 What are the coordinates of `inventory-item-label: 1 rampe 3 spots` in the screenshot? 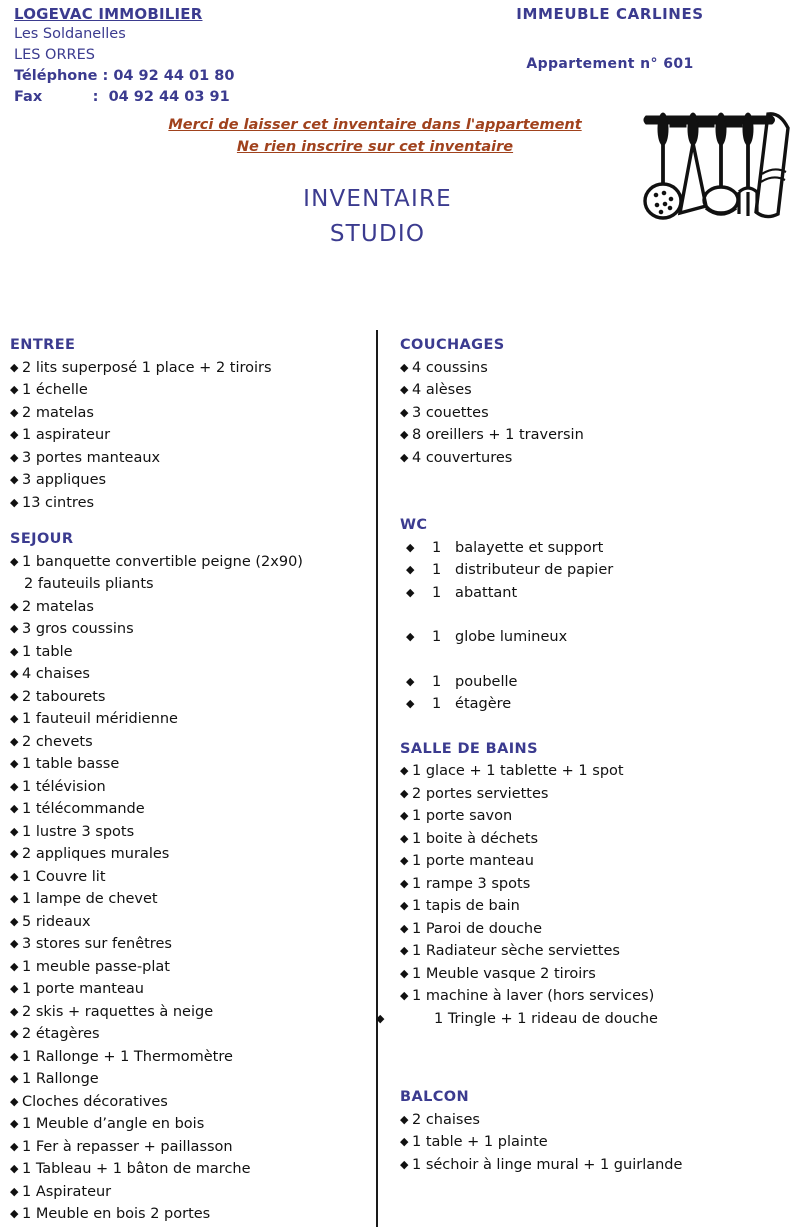 It's located at (471, 883).